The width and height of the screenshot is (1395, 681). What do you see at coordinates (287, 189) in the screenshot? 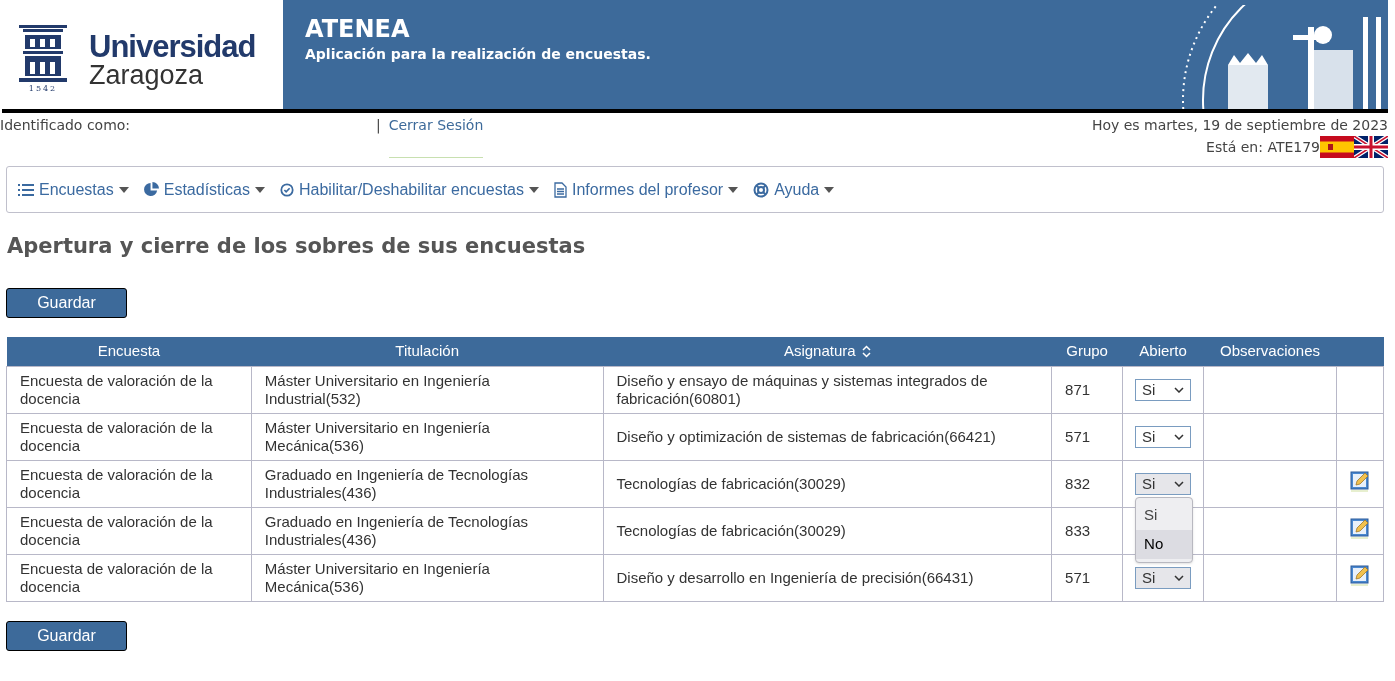
I see `check-circle-icon` at bounding box center [287, 189].